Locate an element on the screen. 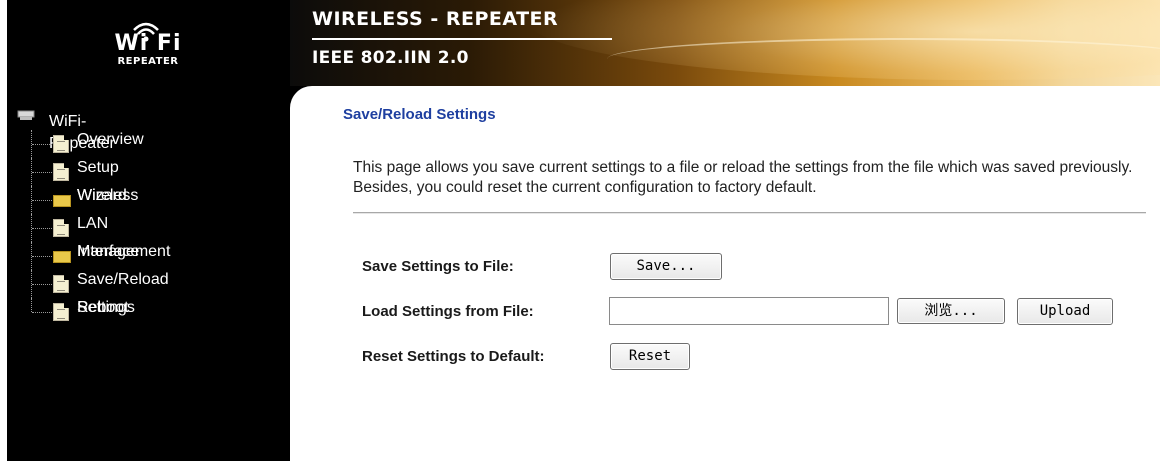  file-path-input is located at coordinates (749, 311).